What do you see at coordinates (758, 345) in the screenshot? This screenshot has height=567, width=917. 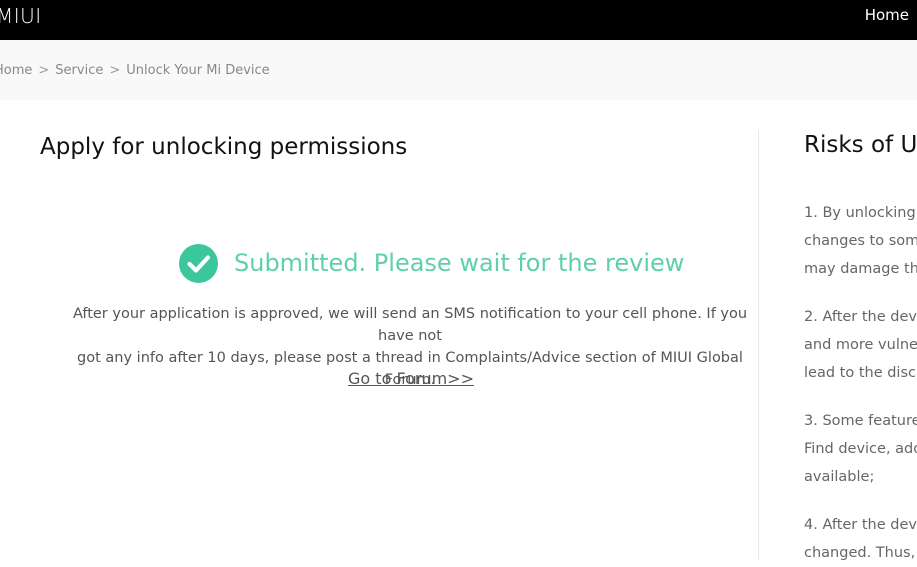 I see `column-divider` at bounding box center [758, 345].